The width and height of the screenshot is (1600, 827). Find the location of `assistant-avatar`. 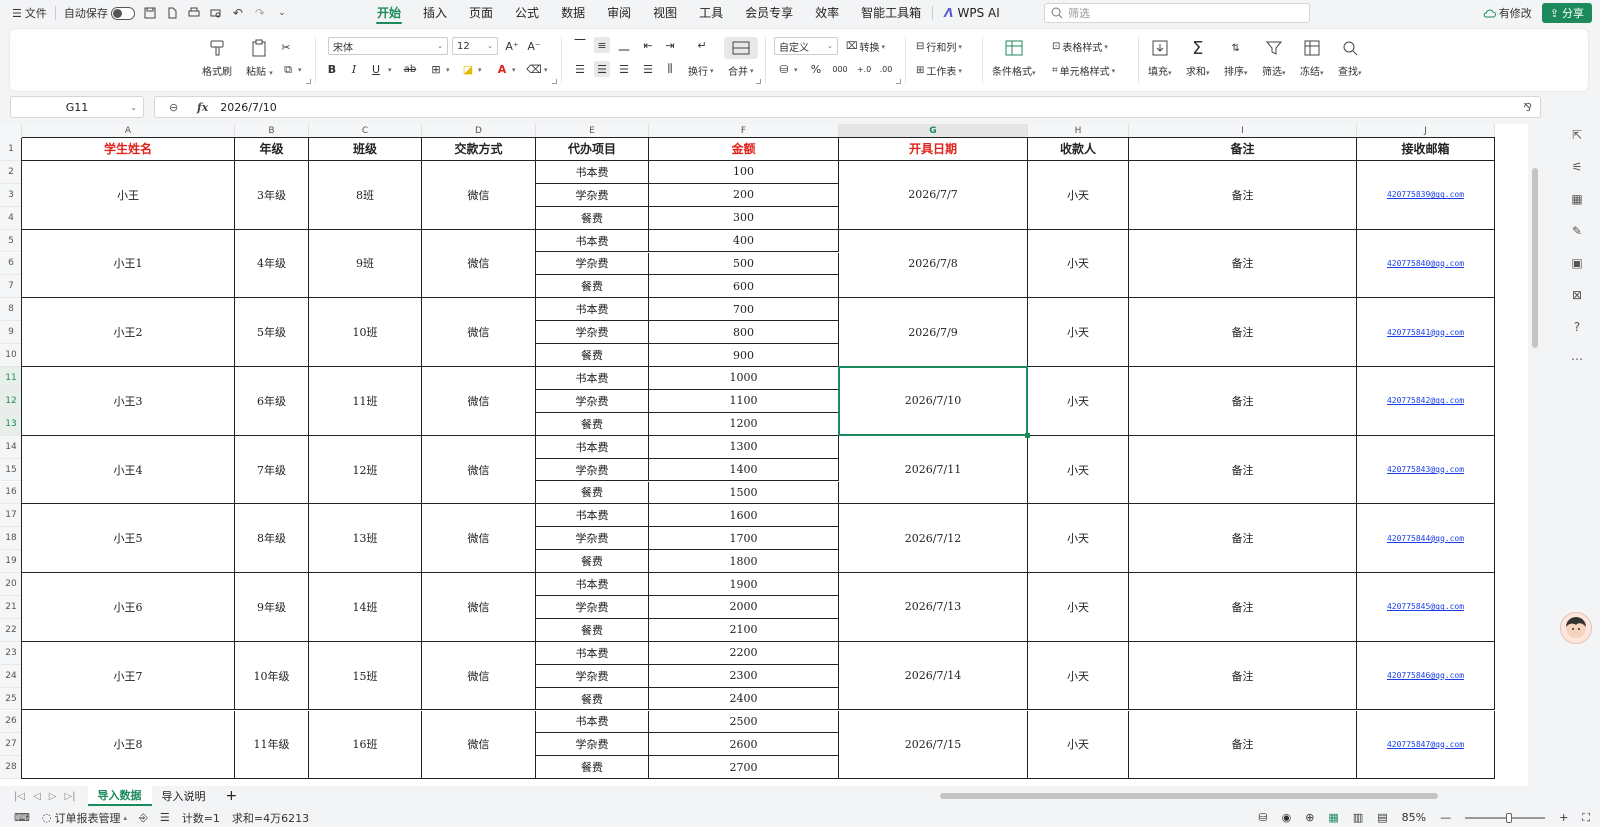

assistant-avatar is located at coordinates (1576, 628).